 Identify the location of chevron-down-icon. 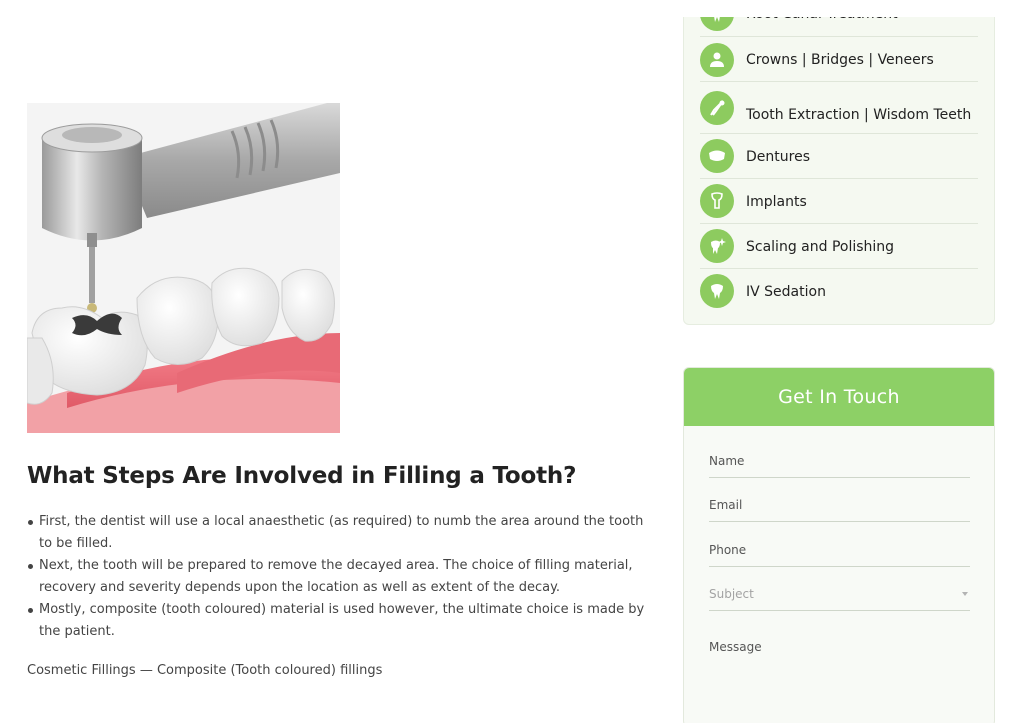
(965, 594).